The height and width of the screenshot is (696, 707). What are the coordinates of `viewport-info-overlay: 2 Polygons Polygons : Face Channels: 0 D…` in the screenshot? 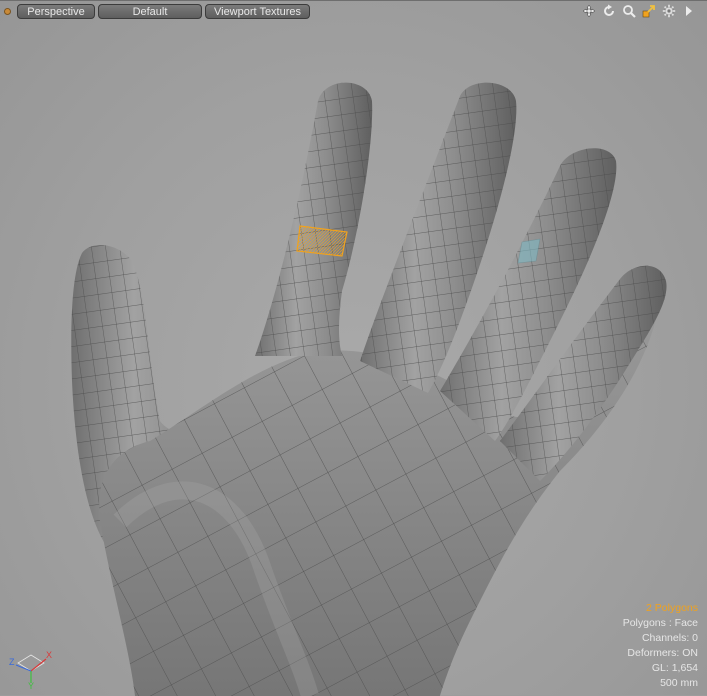 It's located at (660, 646).